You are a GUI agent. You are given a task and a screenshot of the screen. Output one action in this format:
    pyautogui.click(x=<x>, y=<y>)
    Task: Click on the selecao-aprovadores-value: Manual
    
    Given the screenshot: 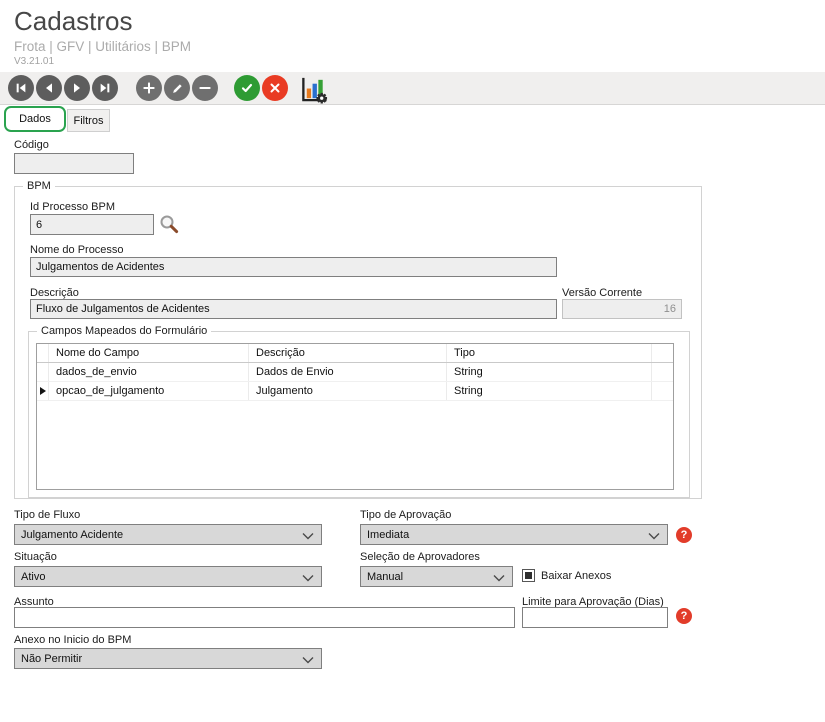 What is the action you would take?
    pyautogui.click(x=385, y=576)
    